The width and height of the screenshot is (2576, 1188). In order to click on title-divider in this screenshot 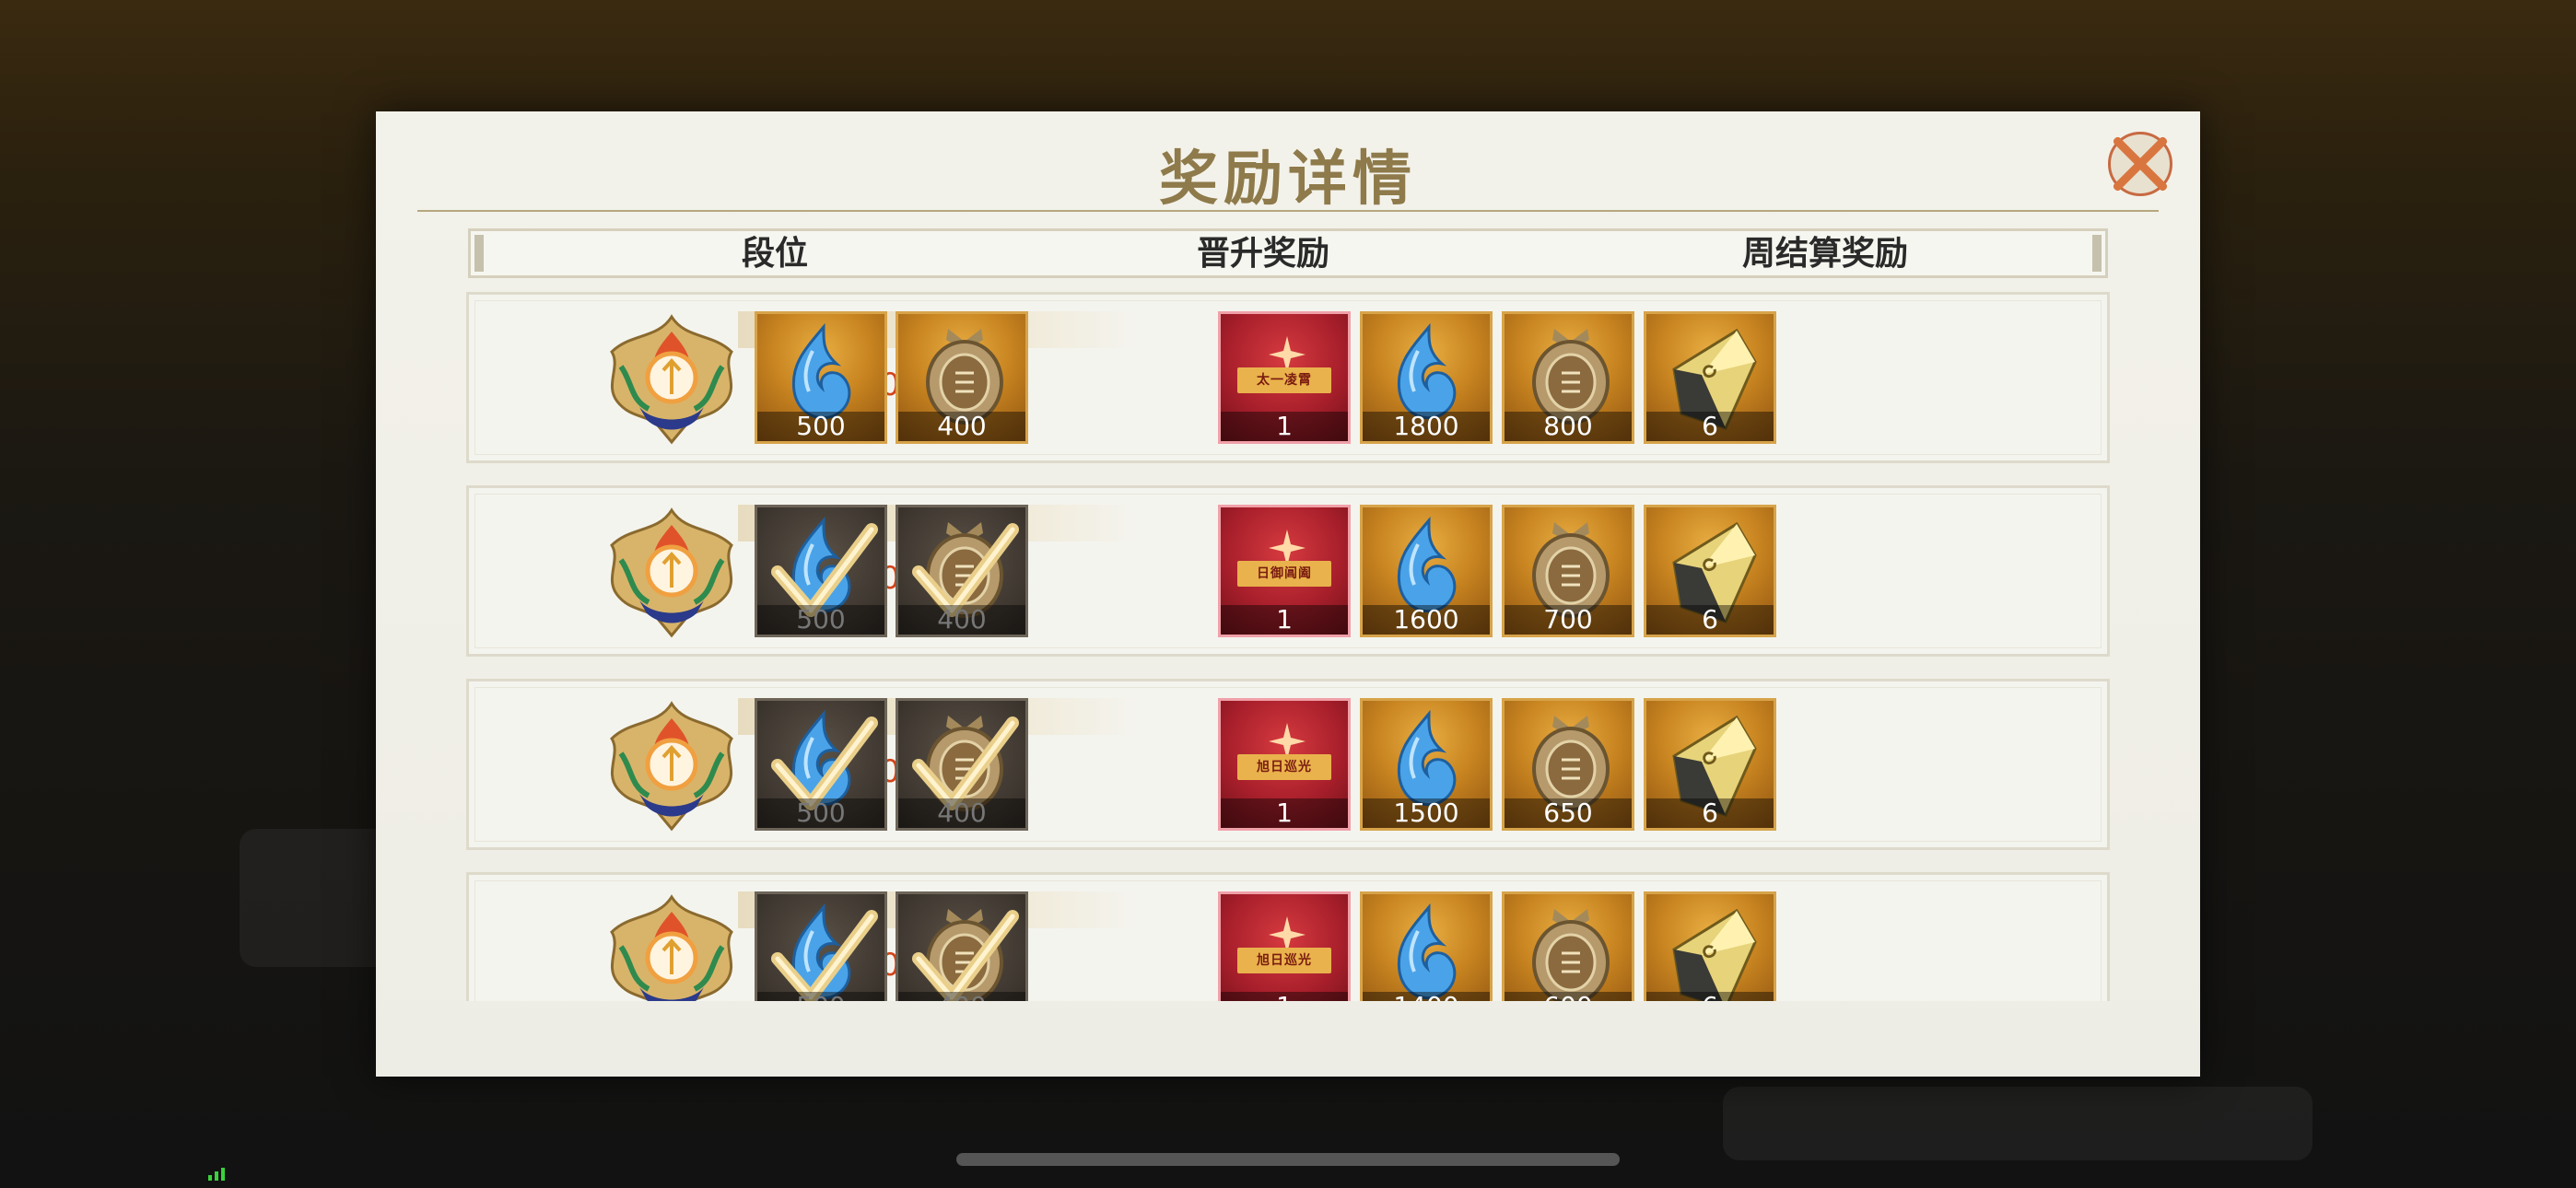, I will do `click(1288, 211)`.